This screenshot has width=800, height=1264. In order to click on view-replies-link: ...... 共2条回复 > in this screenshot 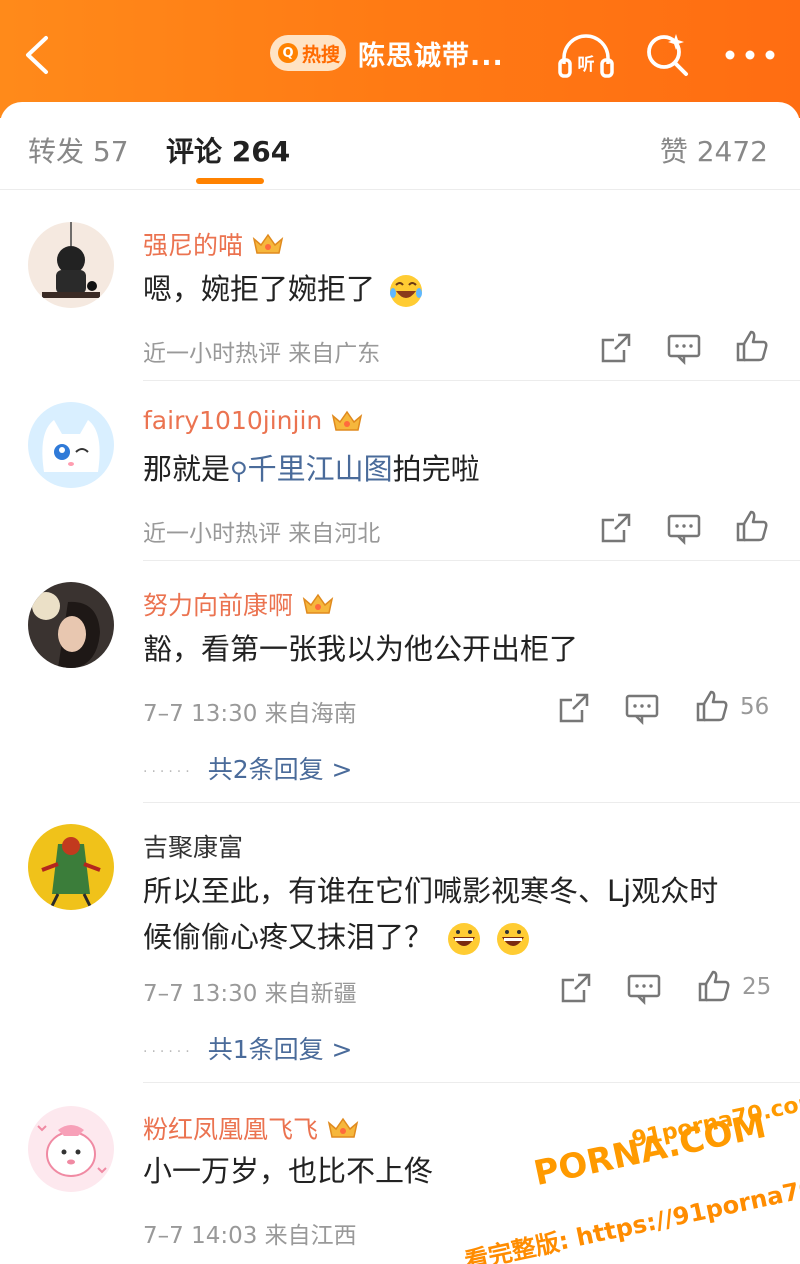, I will do `click(248, 768)`.